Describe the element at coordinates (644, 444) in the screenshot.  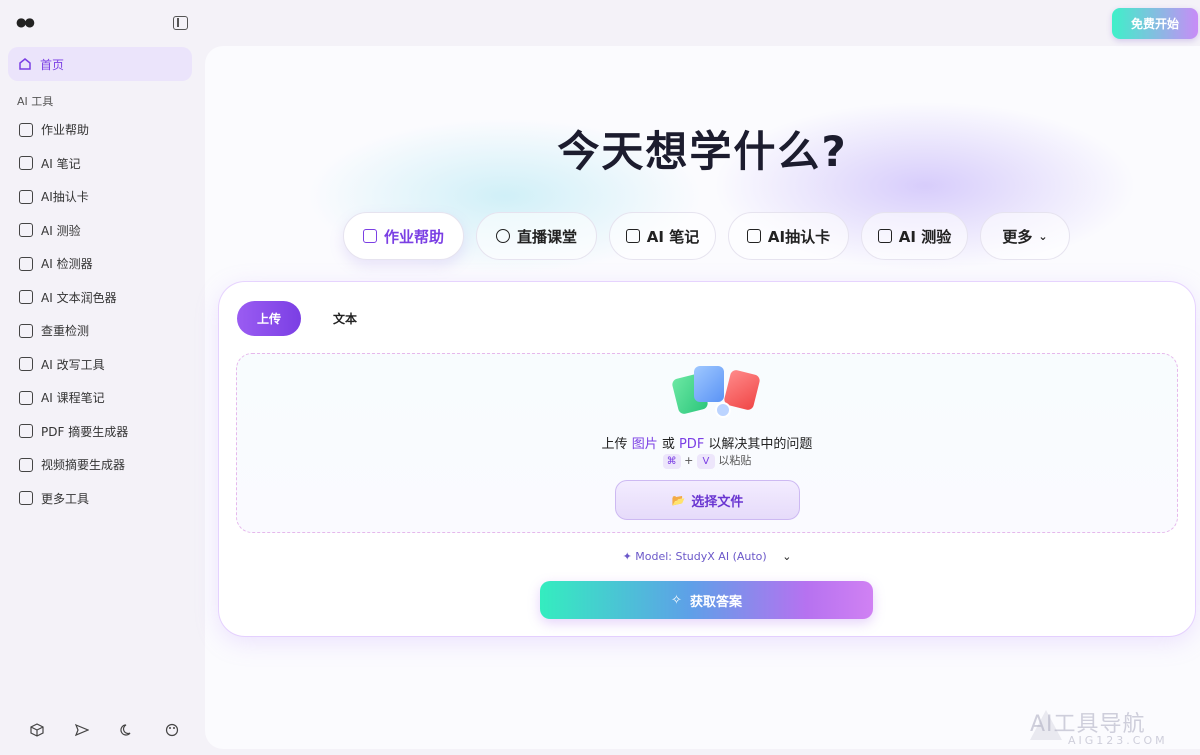
I see `drop-image-text: 图片` at that location.